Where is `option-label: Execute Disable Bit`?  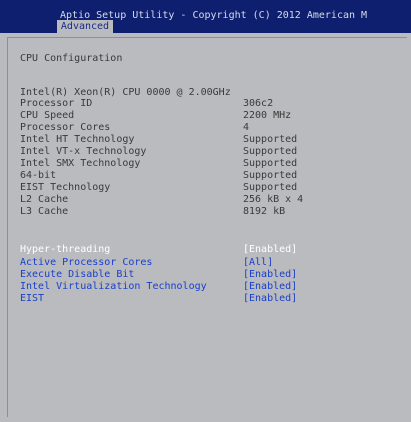
option-label: Execute Disable Bit is located at coordinates (77, 274).